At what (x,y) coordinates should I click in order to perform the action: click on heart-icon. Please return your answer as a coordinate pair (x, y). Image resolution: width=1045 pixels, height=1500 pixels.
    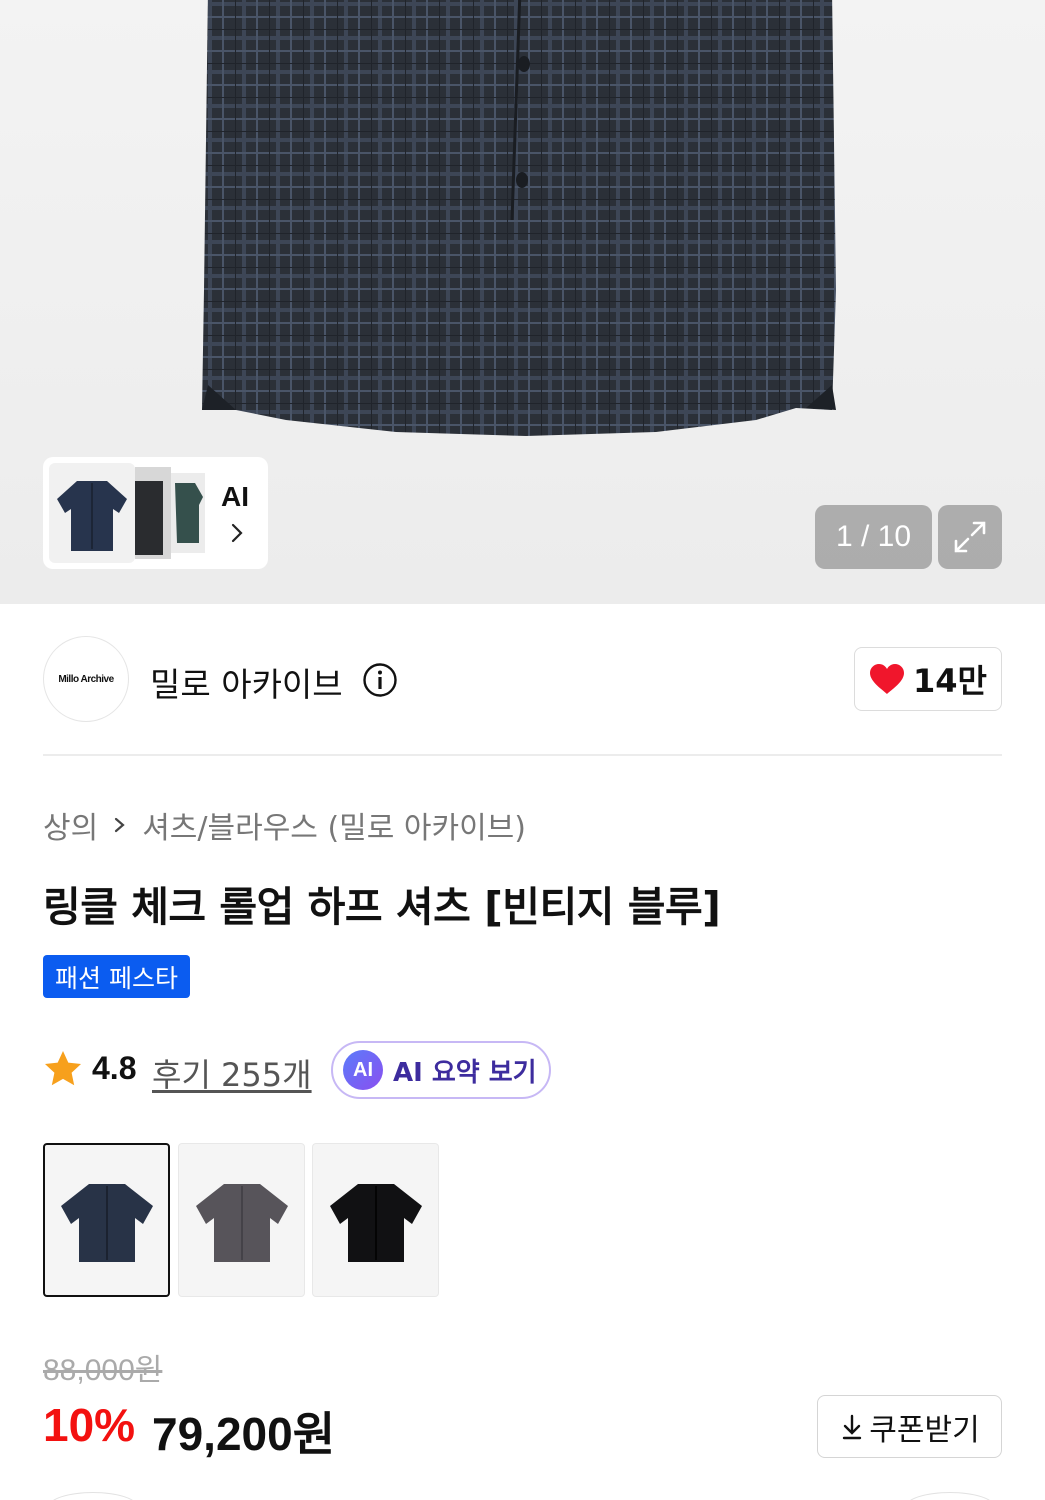
    Looking at the image, I should click on (887, 679).